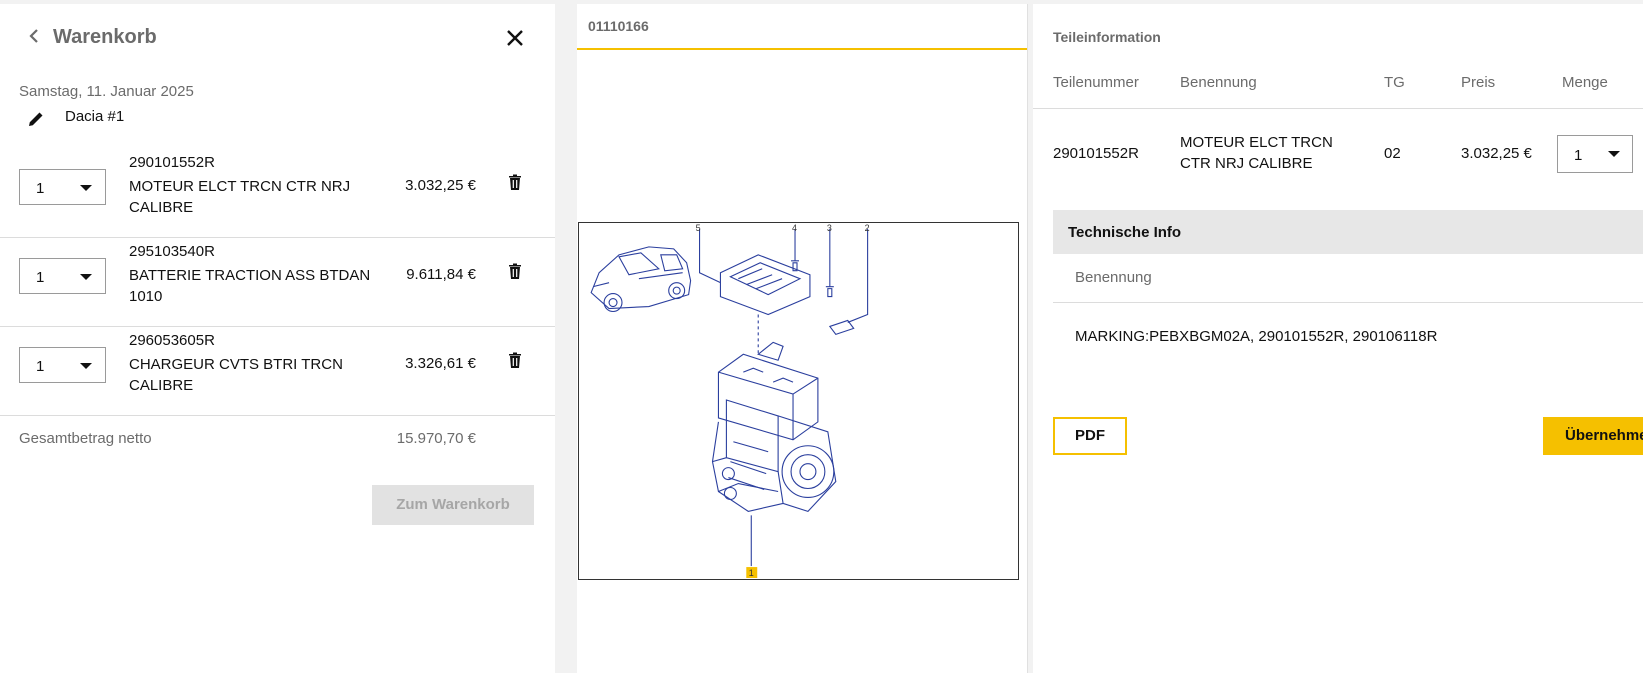 This screenshot has width=1643, height=673. What do you see at coordinates (106, 91) in the screenshot?
I see `cart-date: Samstag, 11. Januar 2025` at bounding box center [106, 91].